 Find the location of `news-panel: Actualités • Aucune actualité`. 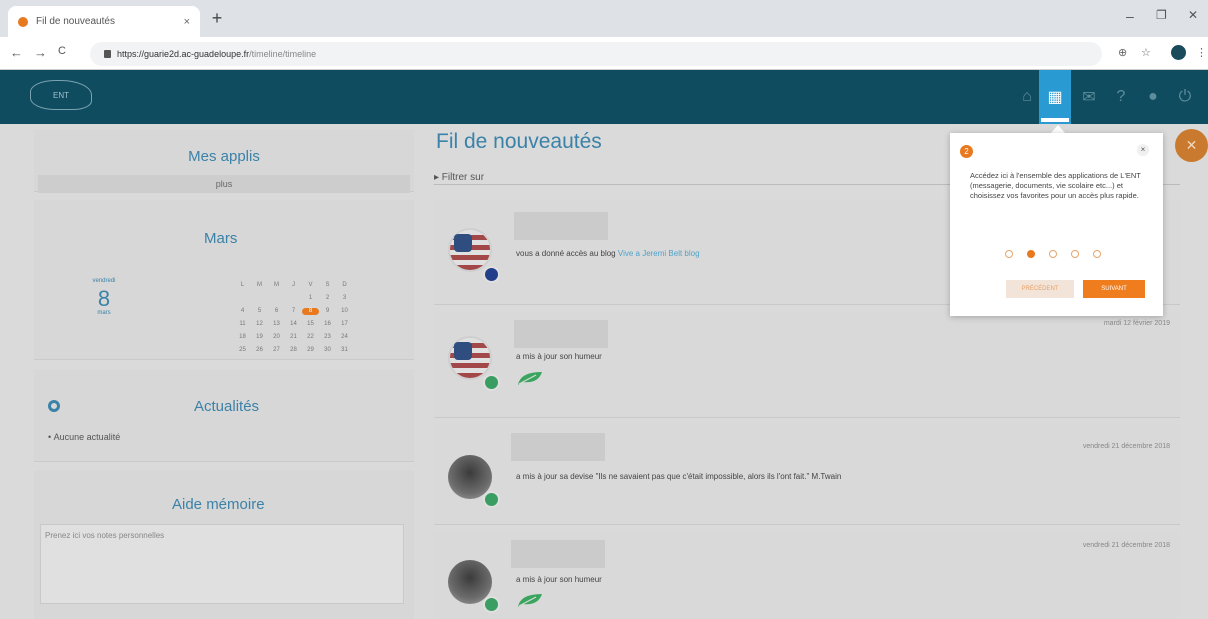

news-panel: Actualités • Aucune actualité is located at coordinates (224, 416).